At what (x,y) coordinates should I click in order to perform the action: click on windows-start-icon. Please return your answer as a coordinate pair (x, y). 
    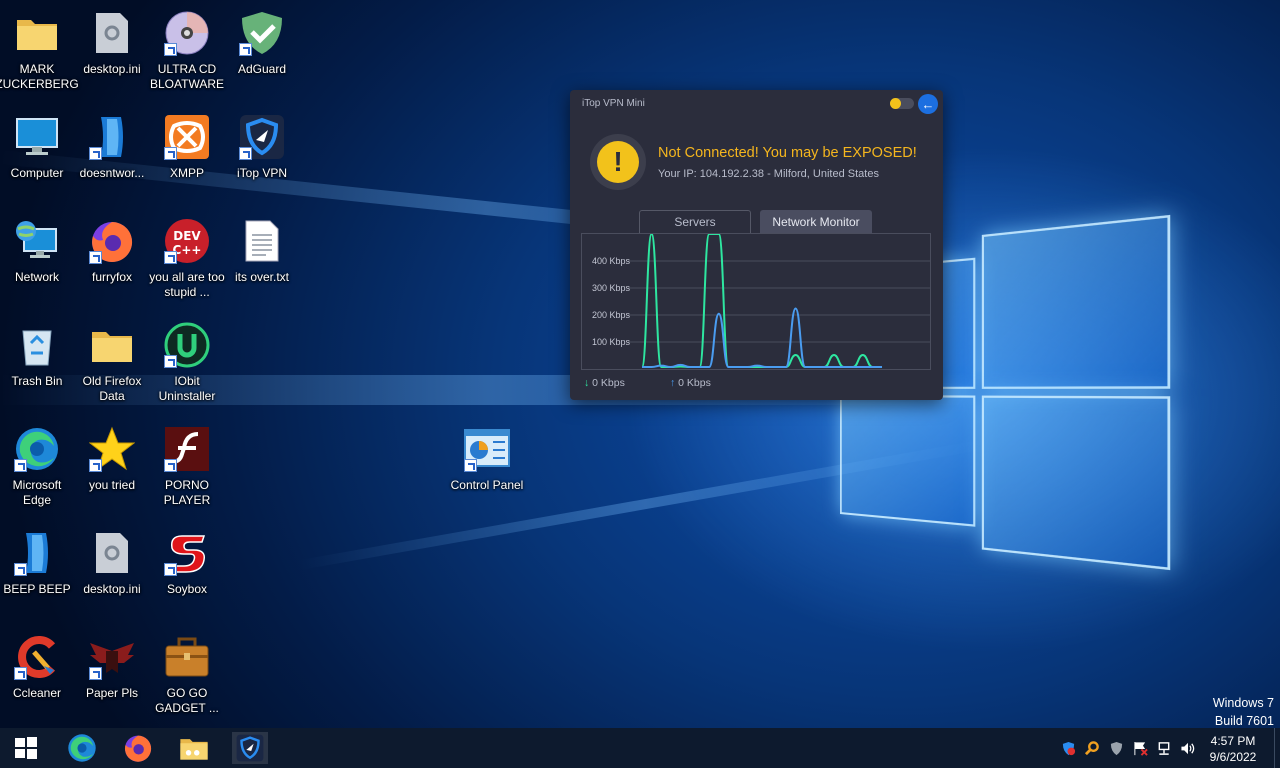
    Looking at the image, I should click on (26, 748).